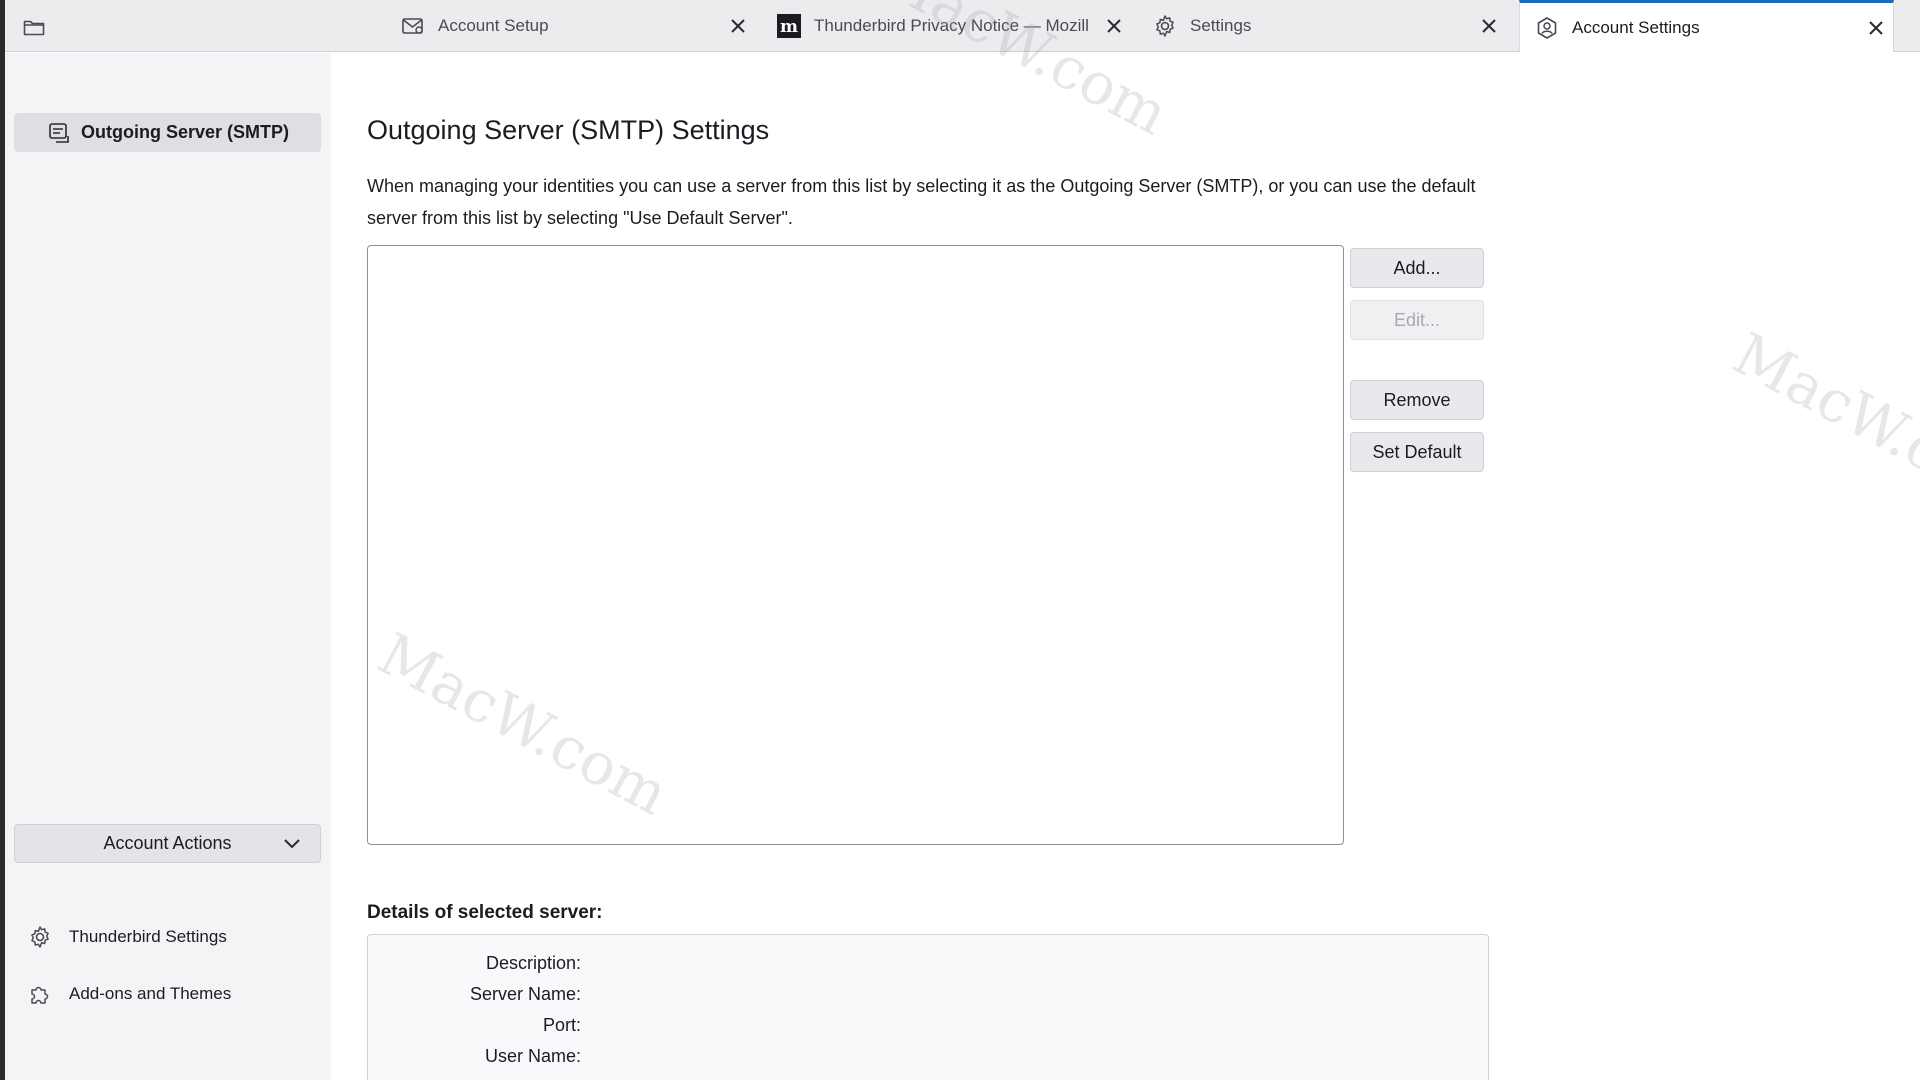 This screenshot has width=1920, height=1080. I want to click on account-actions-button: Account Actions, so click(167, 843).